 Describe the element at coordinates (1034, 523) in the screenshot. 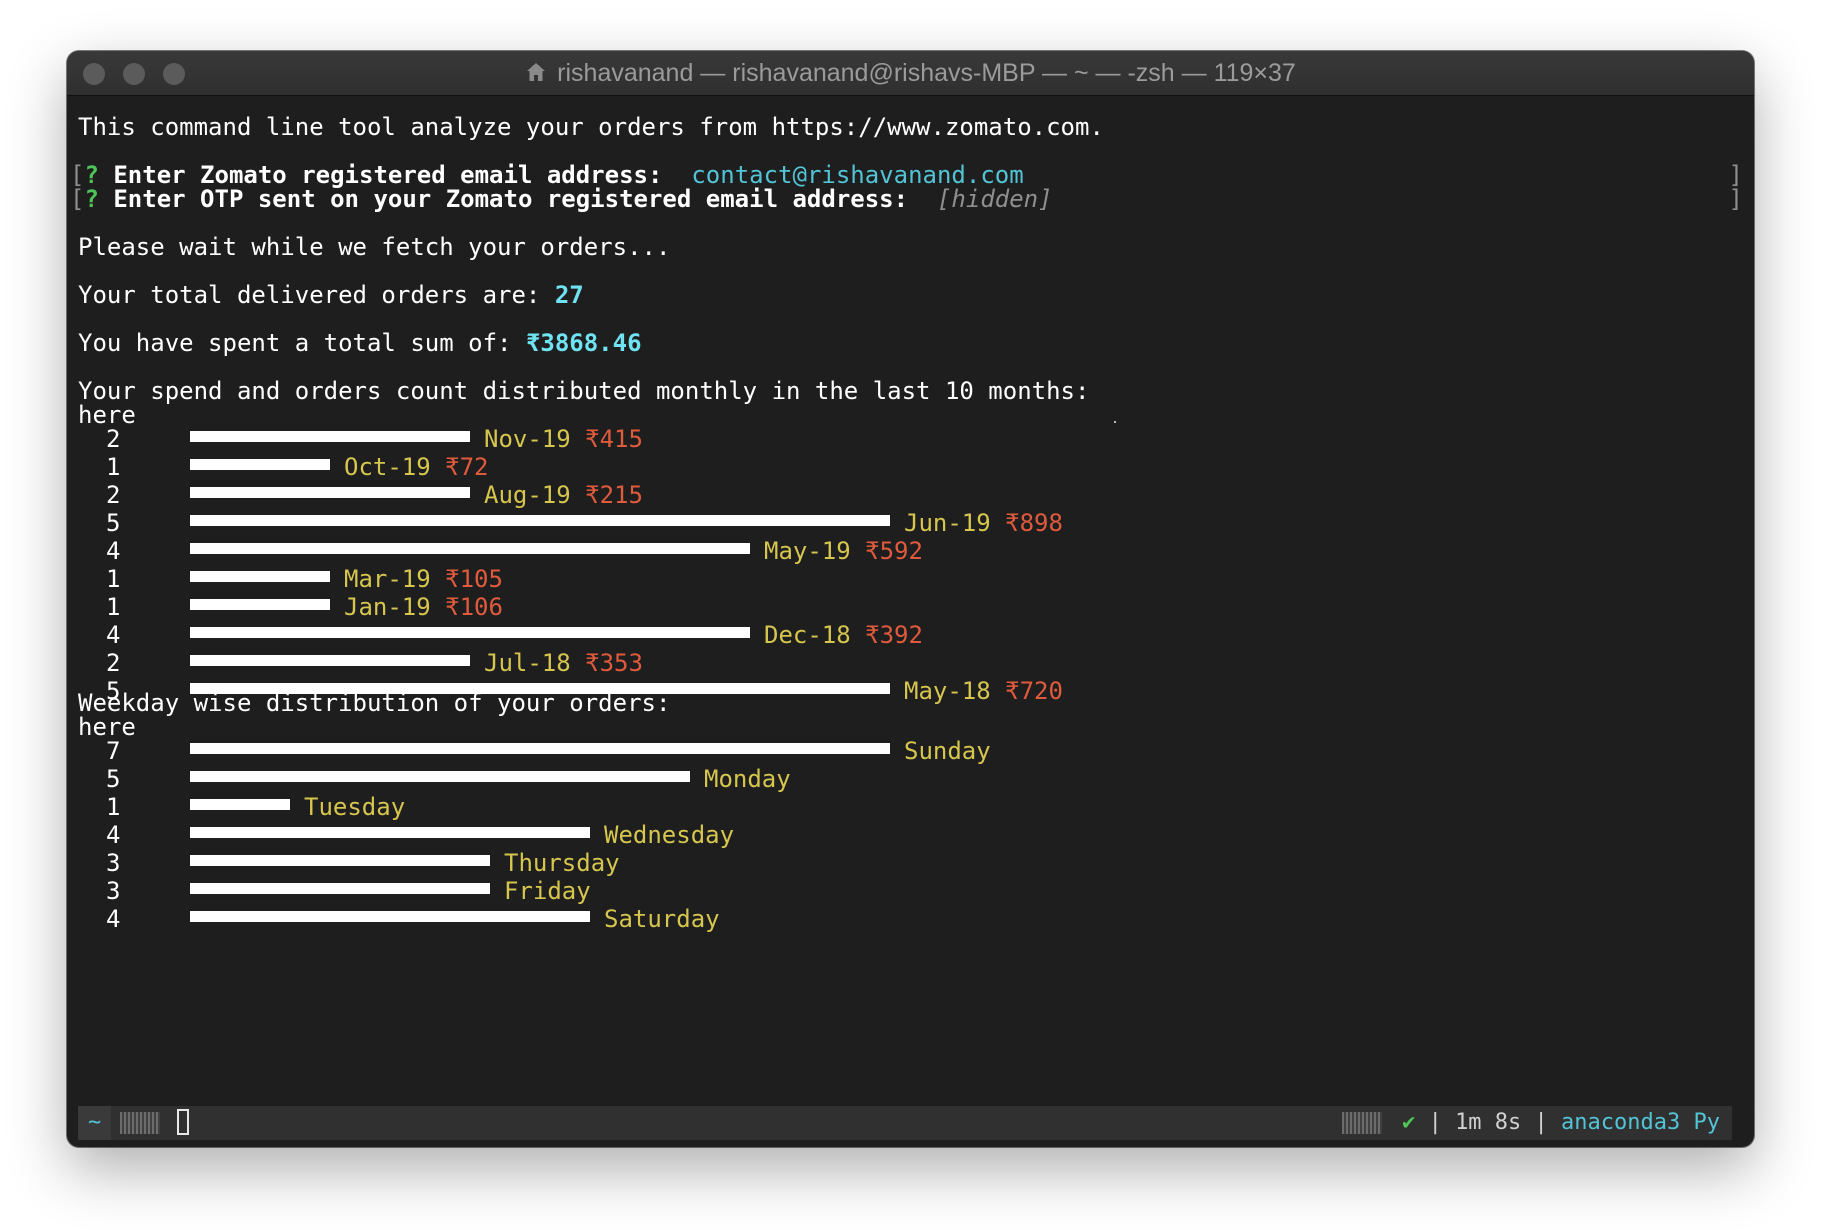

I see `monthly-row-amount: ₹898` at that location.